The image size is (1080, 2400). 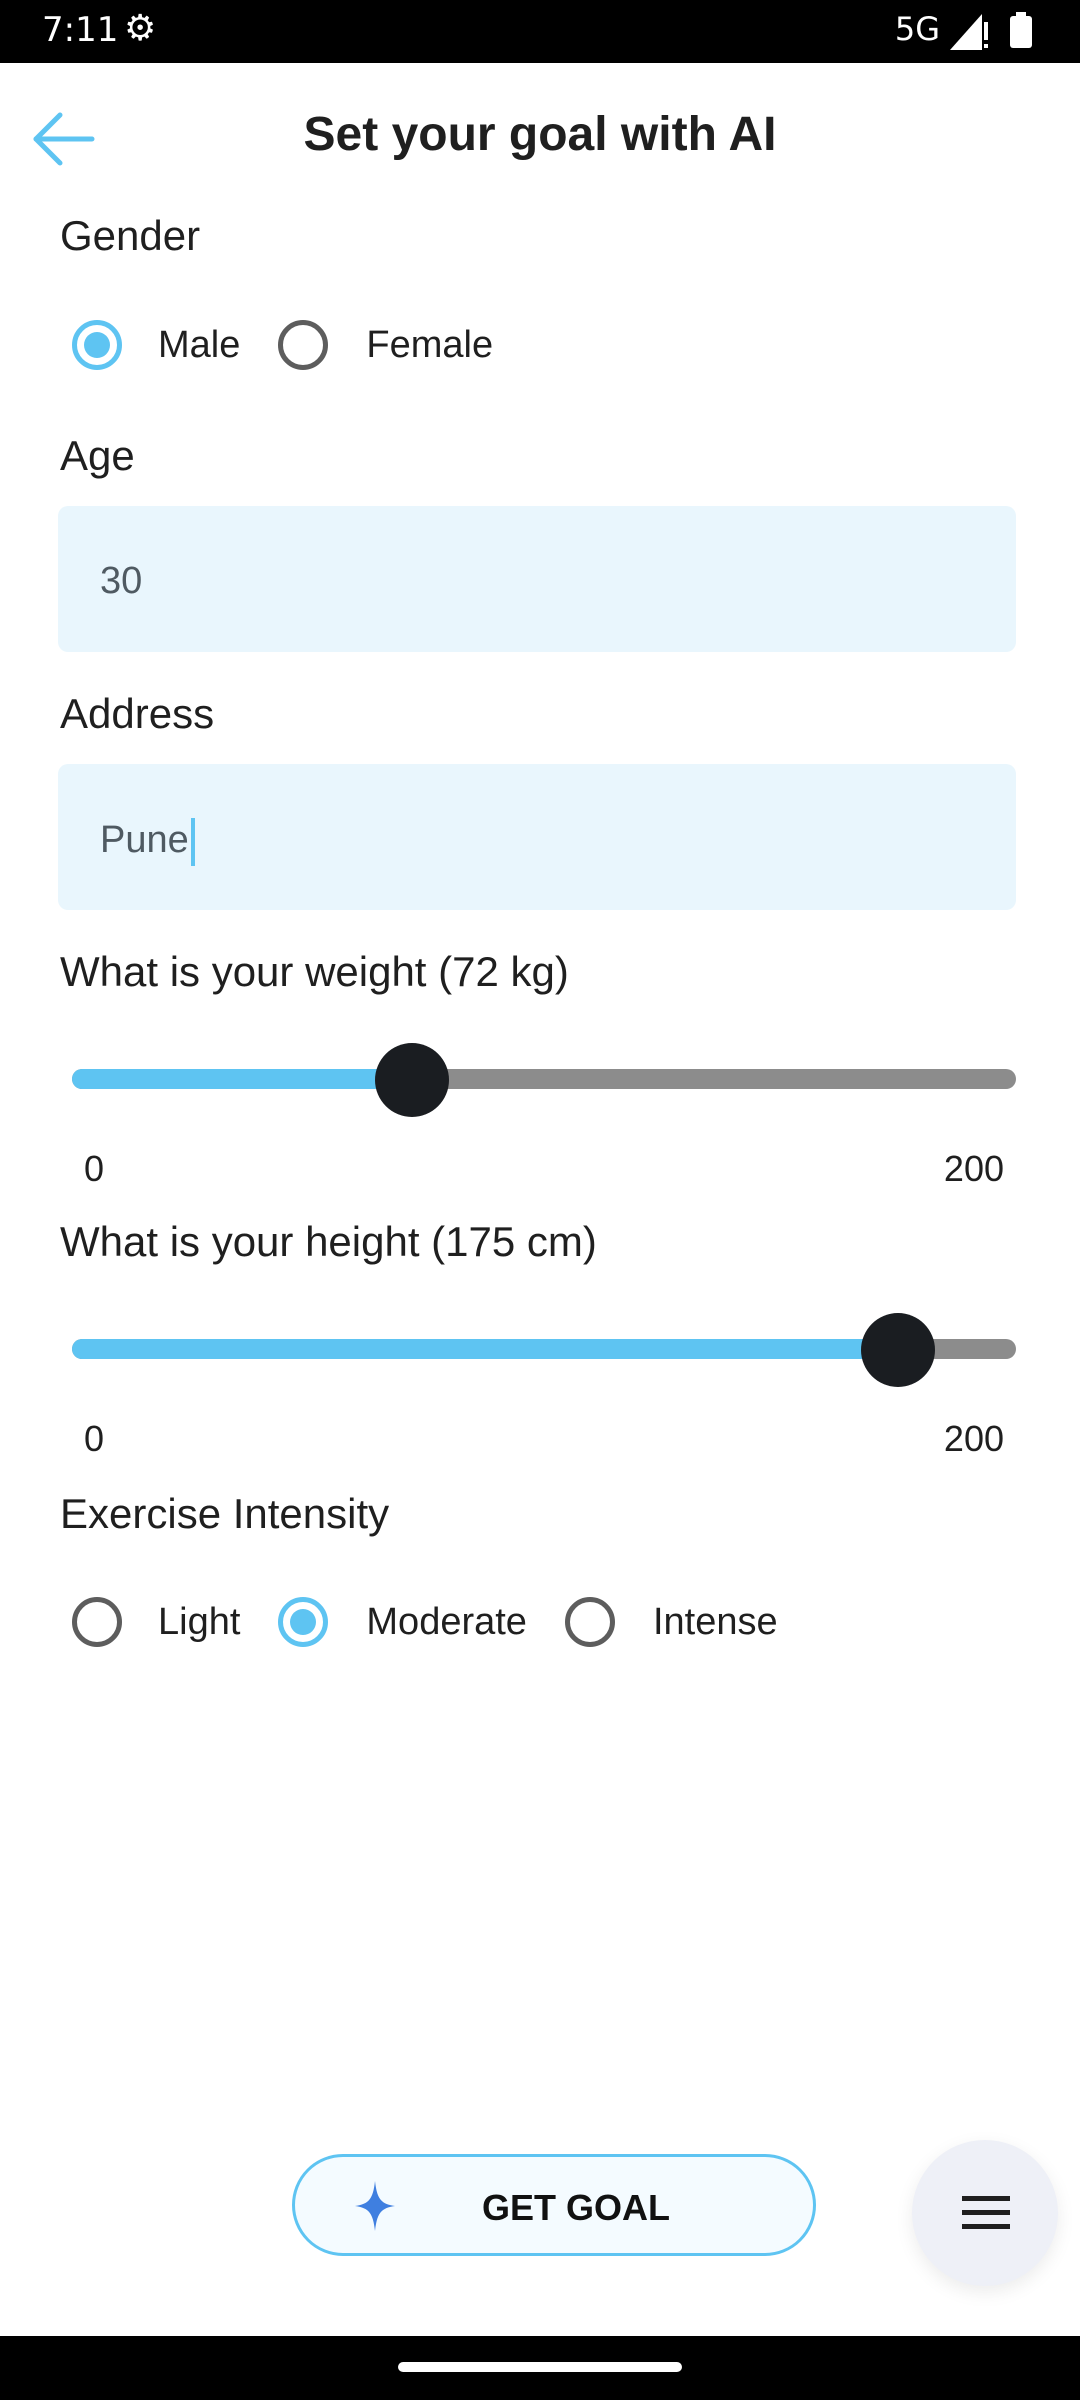 I want to click on weight-slider, so click(x=544, y=1080).